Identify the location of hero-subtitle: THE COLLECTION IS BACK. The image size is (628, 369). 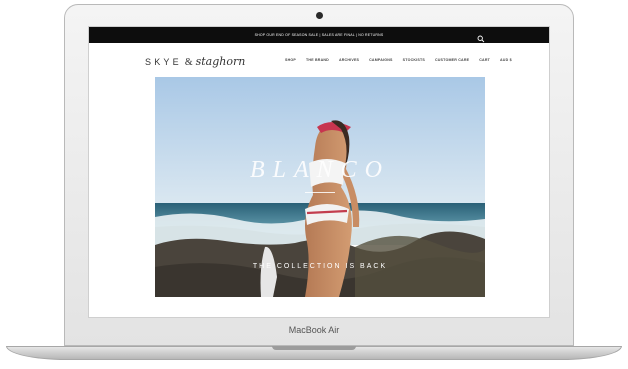
(320, 266).